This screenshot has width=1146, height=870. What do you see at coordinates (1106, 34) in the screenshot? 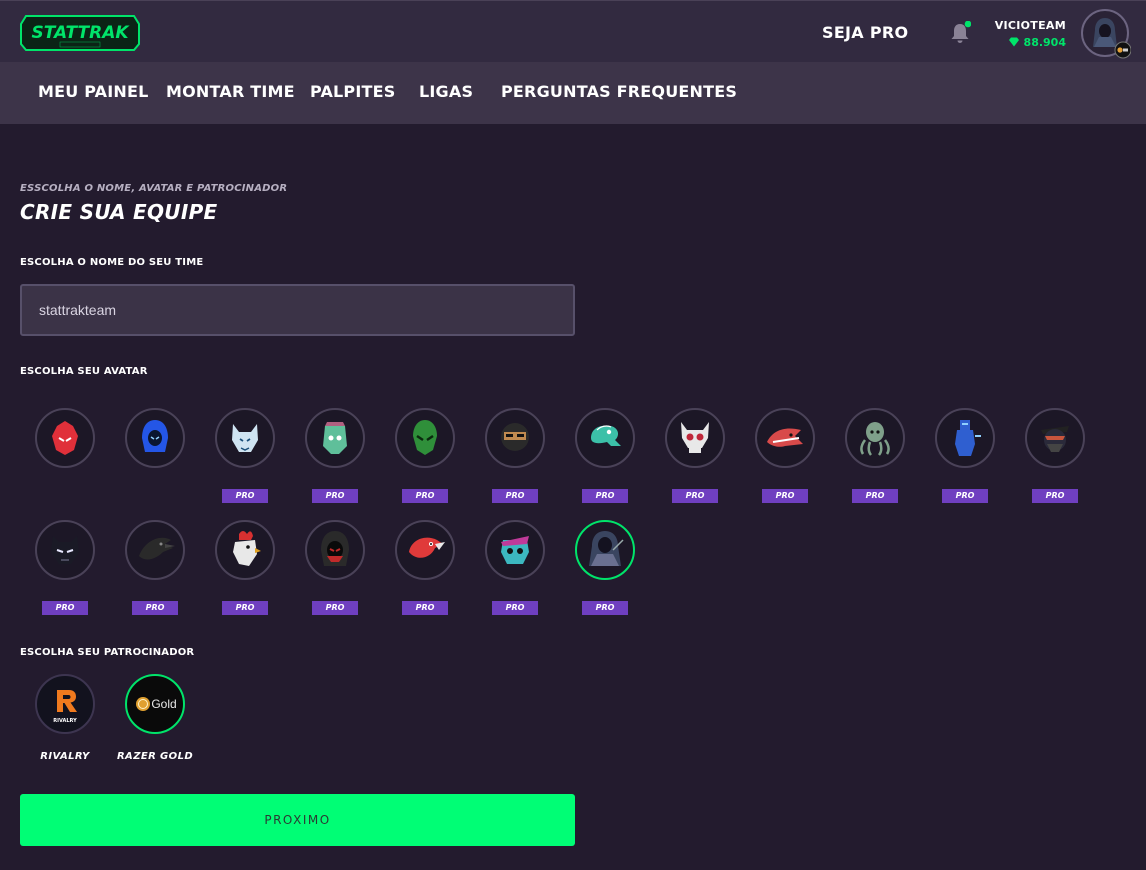
I see `user-avatar` at bounding box center [1106, 34].